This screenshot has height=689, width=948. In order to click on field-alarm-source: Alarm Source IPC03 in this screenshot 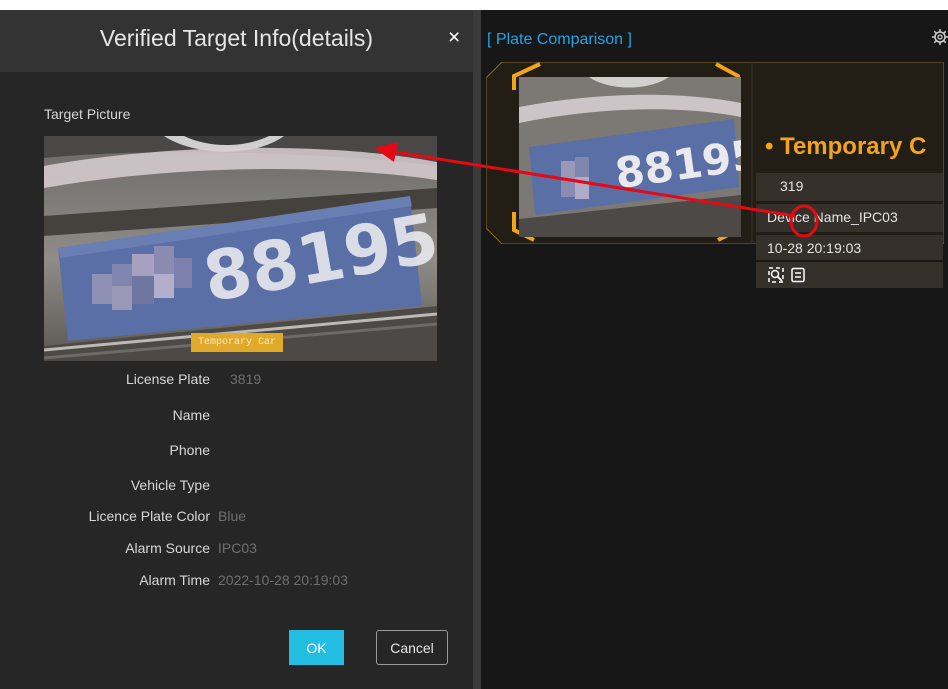, I will do `click(236, 550)`.